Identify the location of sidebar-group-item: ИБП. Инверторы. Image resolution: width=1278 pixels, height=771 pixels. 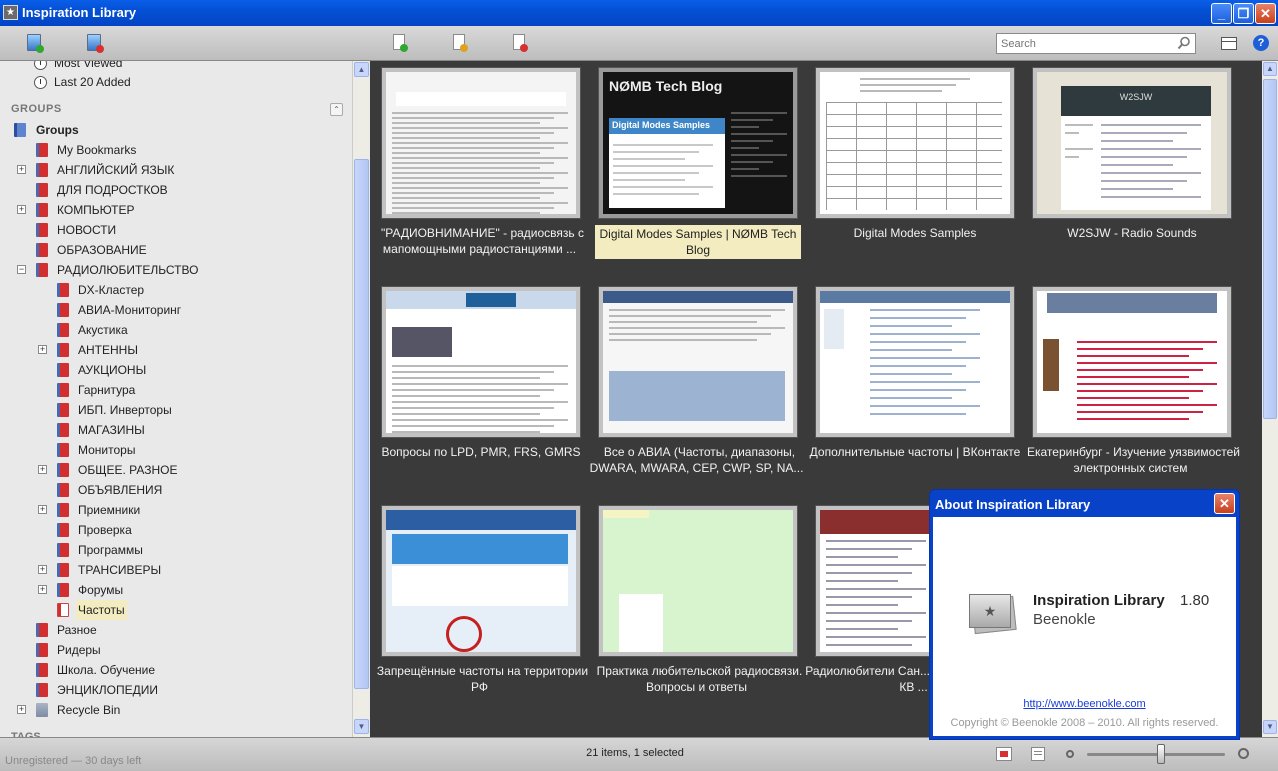
(175, 410).